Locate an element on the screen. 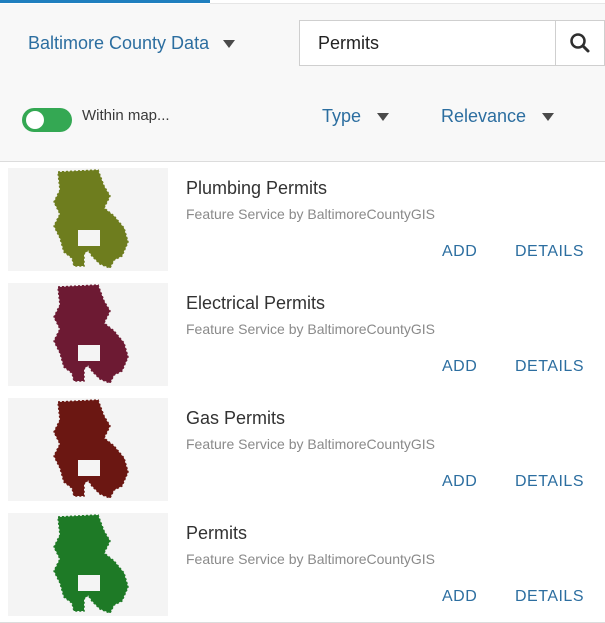  search-button is located at coordinates (580, 43).